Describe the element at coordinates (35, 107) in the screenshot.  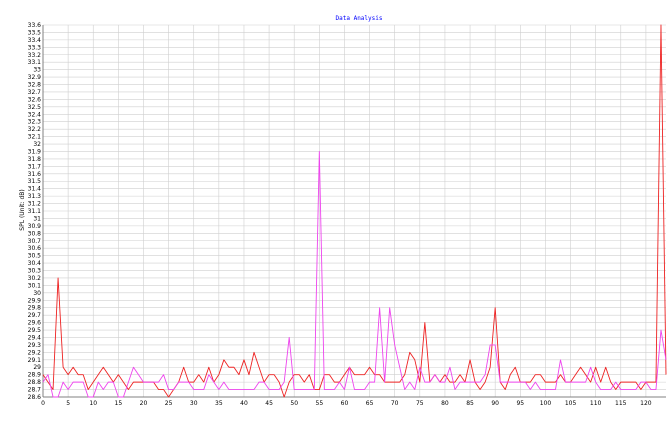
I see `y-tick-label: 32.5` at that location.